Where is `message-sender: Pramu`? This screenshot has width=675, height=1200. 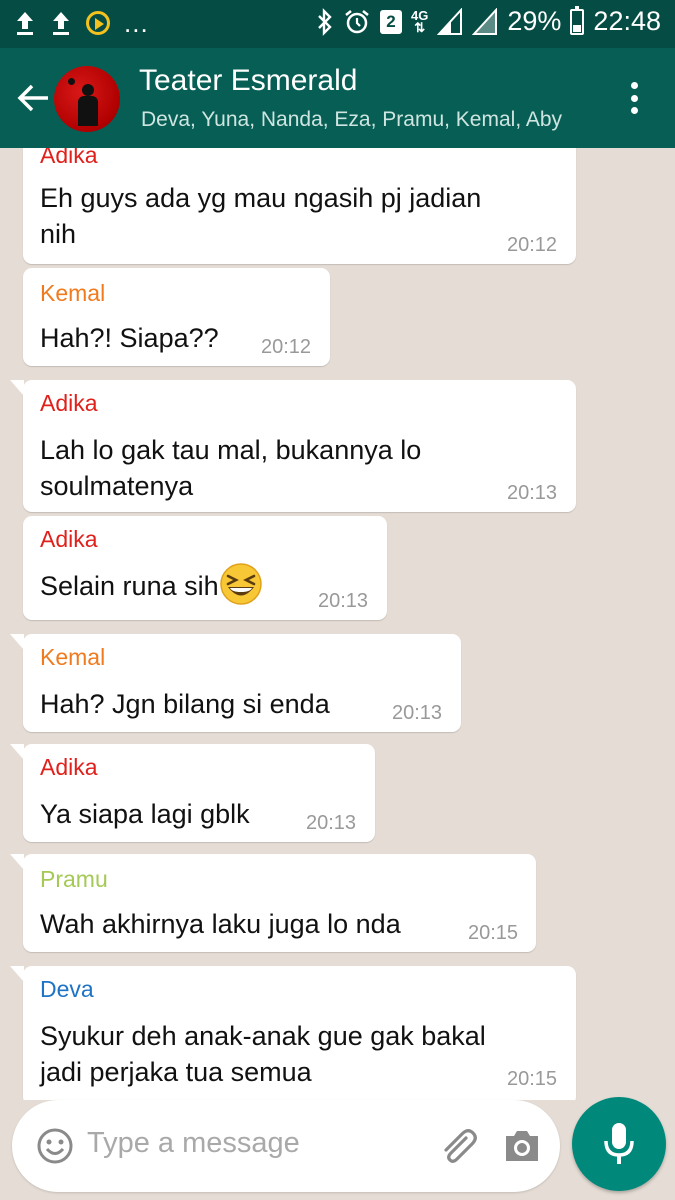
message-sender: Pramu is located at coordinates (74, 879).